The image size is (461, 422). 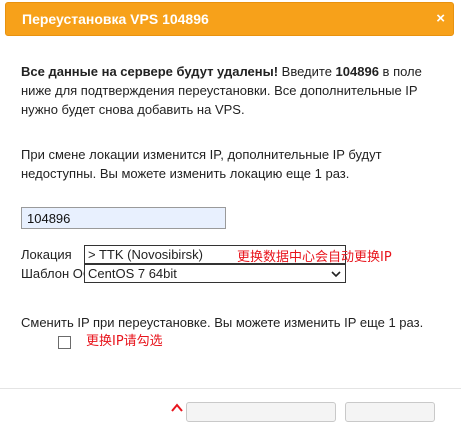 What do you see at coordinates (46, 254) in the screenshot?
I see `location-label: Локация` at bounding box center [46, 254].